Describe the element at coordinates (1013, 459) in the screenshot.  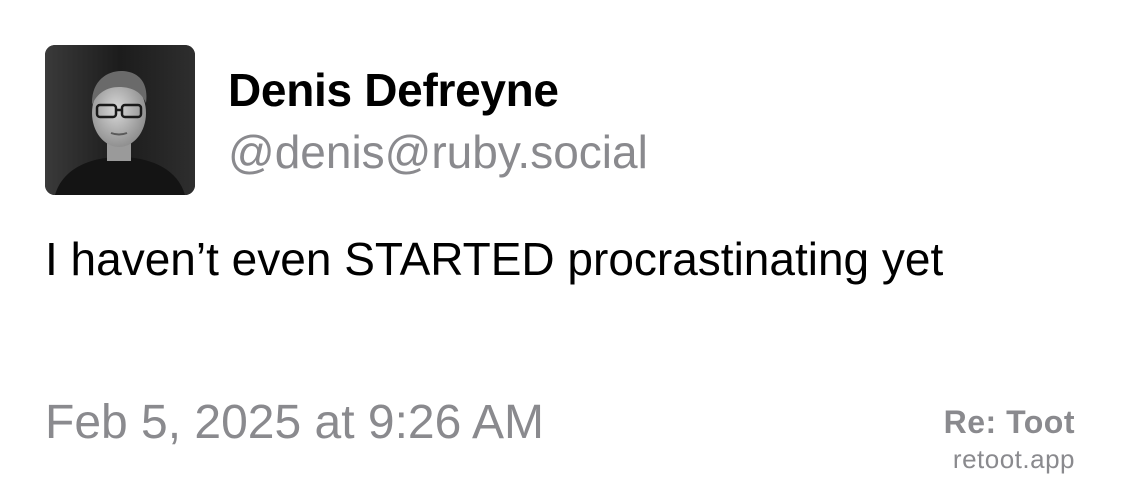
I see `brand-url: retoot.app` at that location.